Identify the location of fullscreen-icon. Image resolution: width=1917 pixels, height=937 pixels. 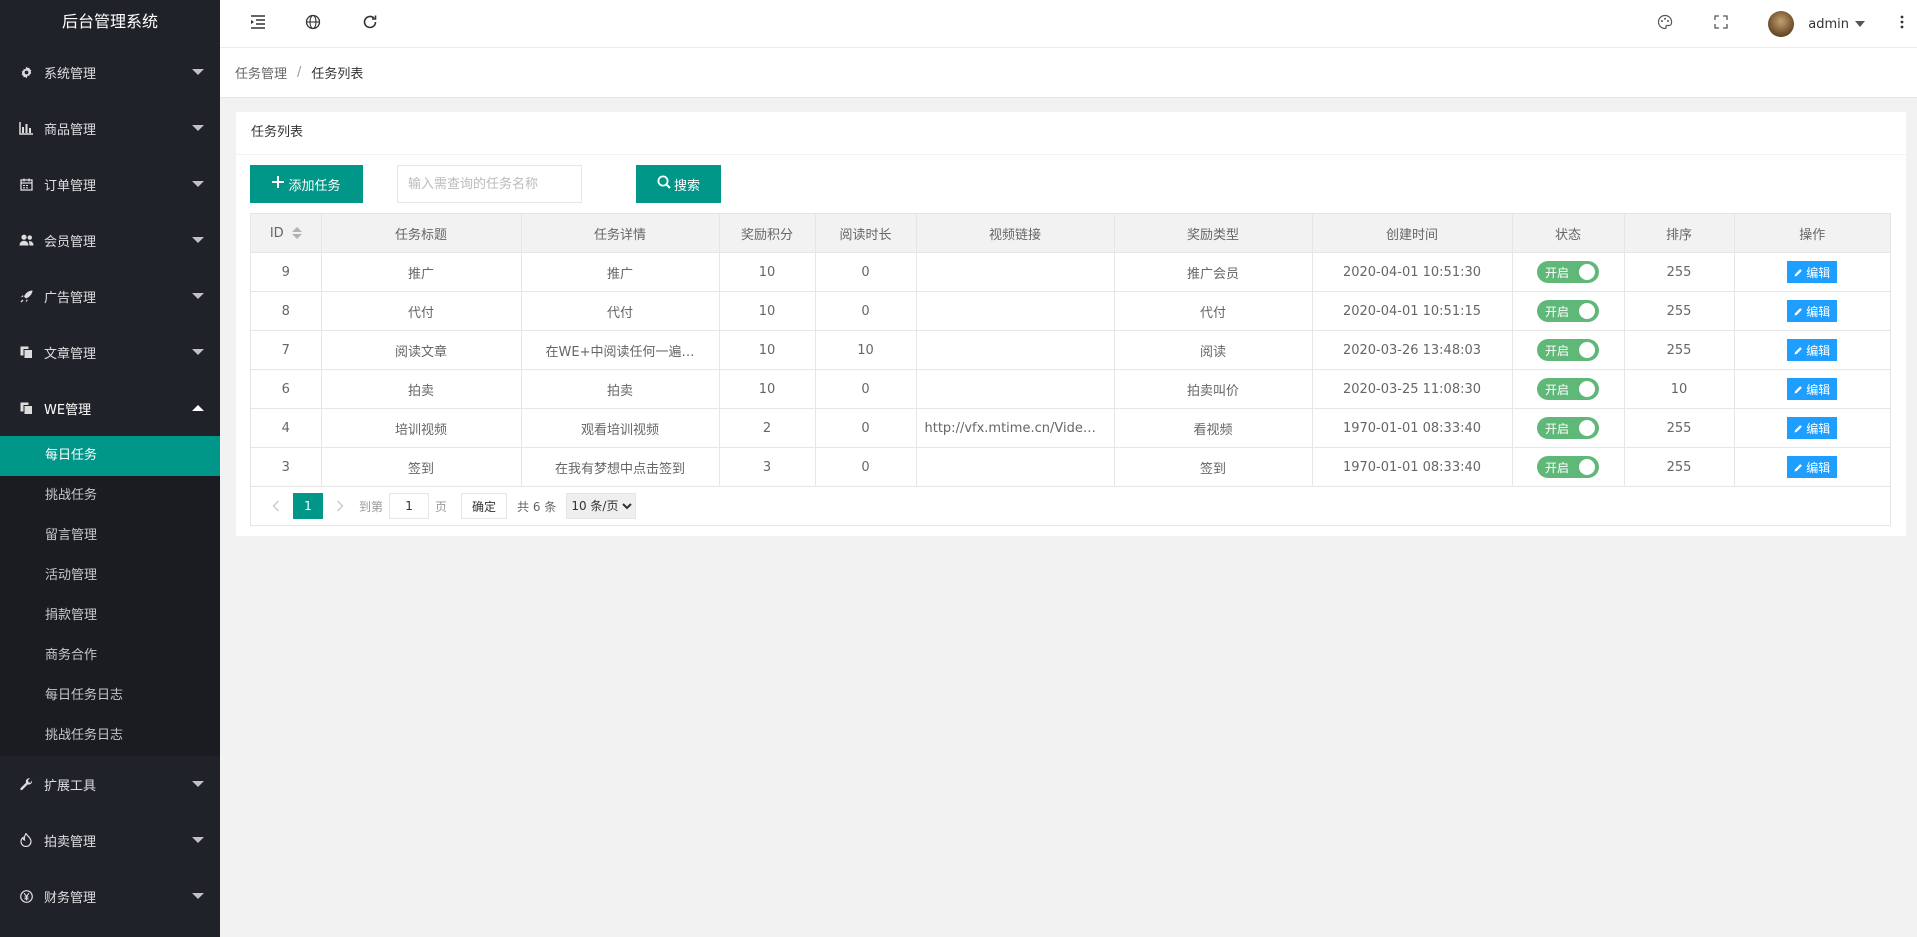
(1721, 24).